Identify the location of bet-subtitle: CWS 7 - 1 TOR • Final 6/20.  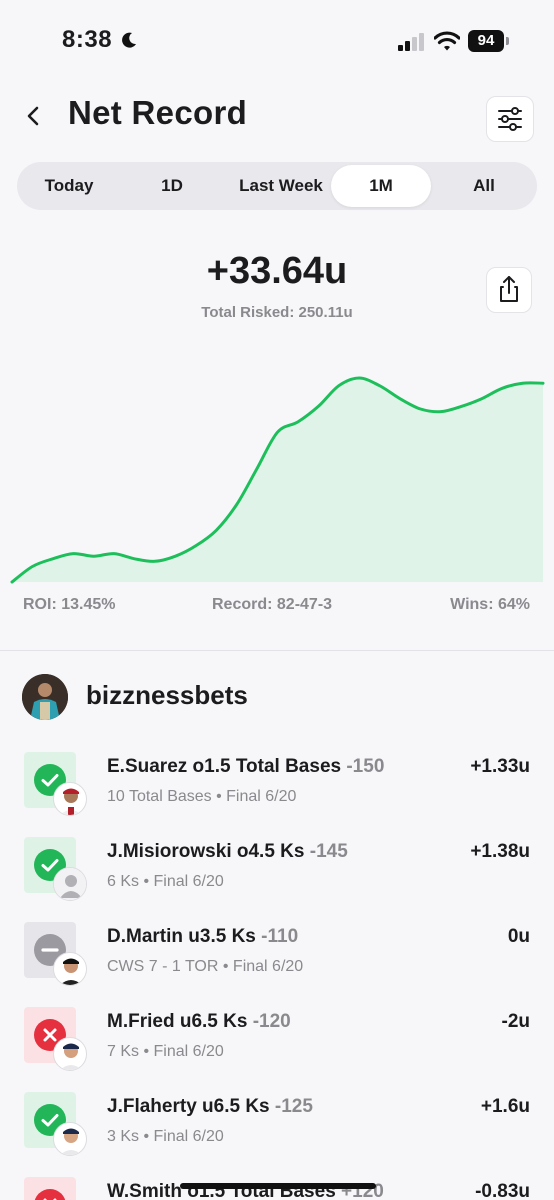
(205, 966).